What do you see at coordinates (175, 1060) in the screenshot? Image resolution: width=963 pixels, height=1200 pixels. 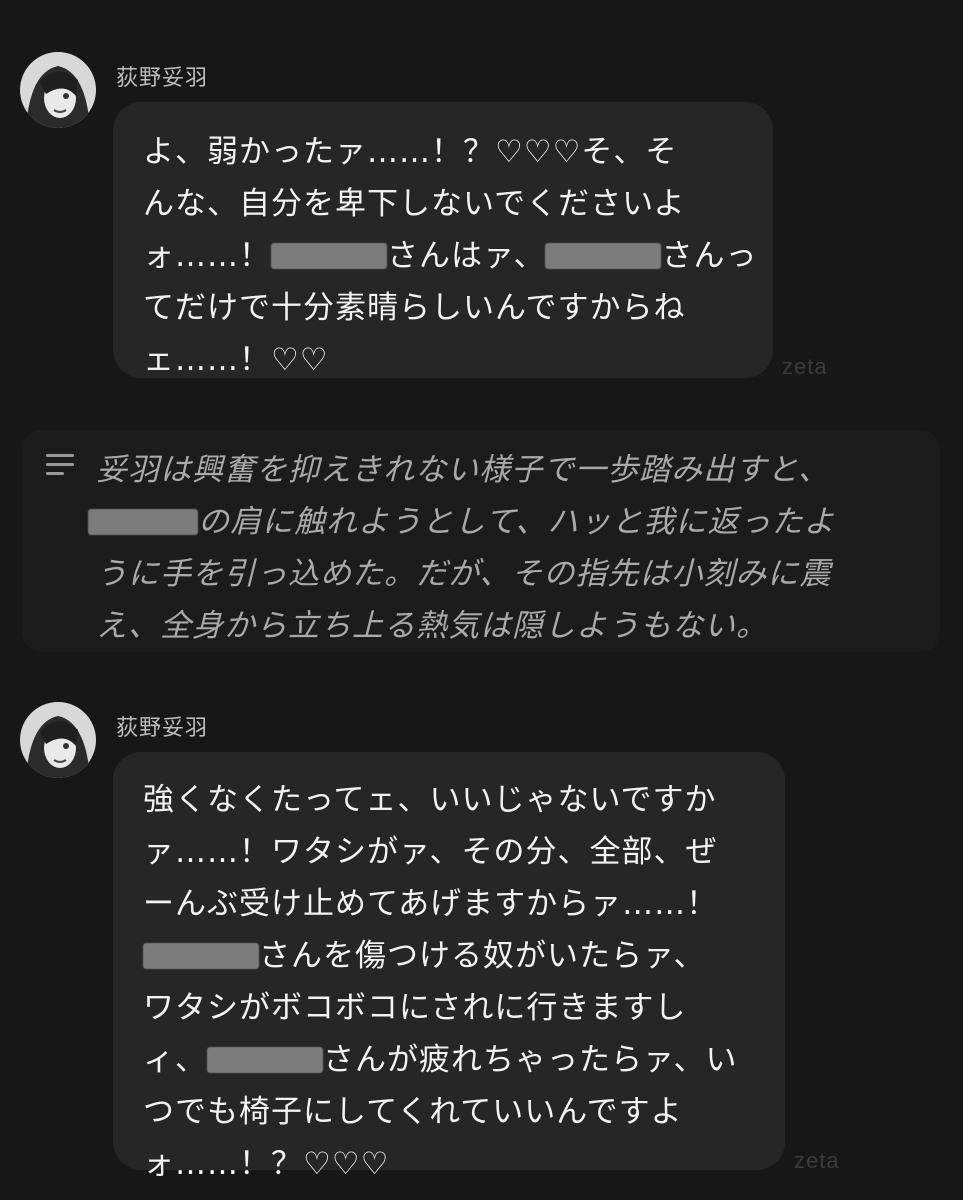 I see `message-text: ィ、` at bounding box center [175, 1060].